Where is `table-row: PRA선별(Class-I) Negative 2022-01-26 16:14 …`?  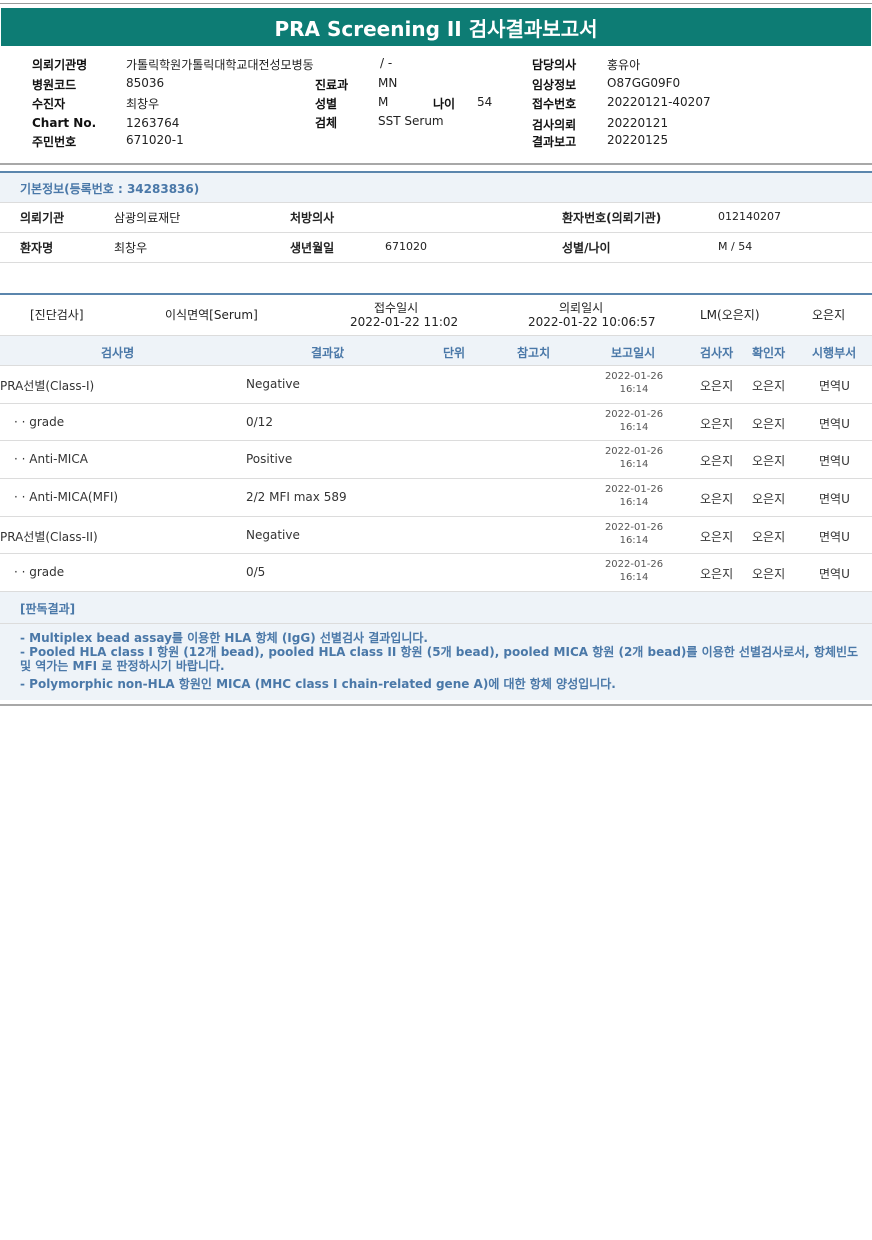
table-row: PRA선별(Class-I) Negative 2022-01-26 16:14 … is located at coordinates (436, 384).